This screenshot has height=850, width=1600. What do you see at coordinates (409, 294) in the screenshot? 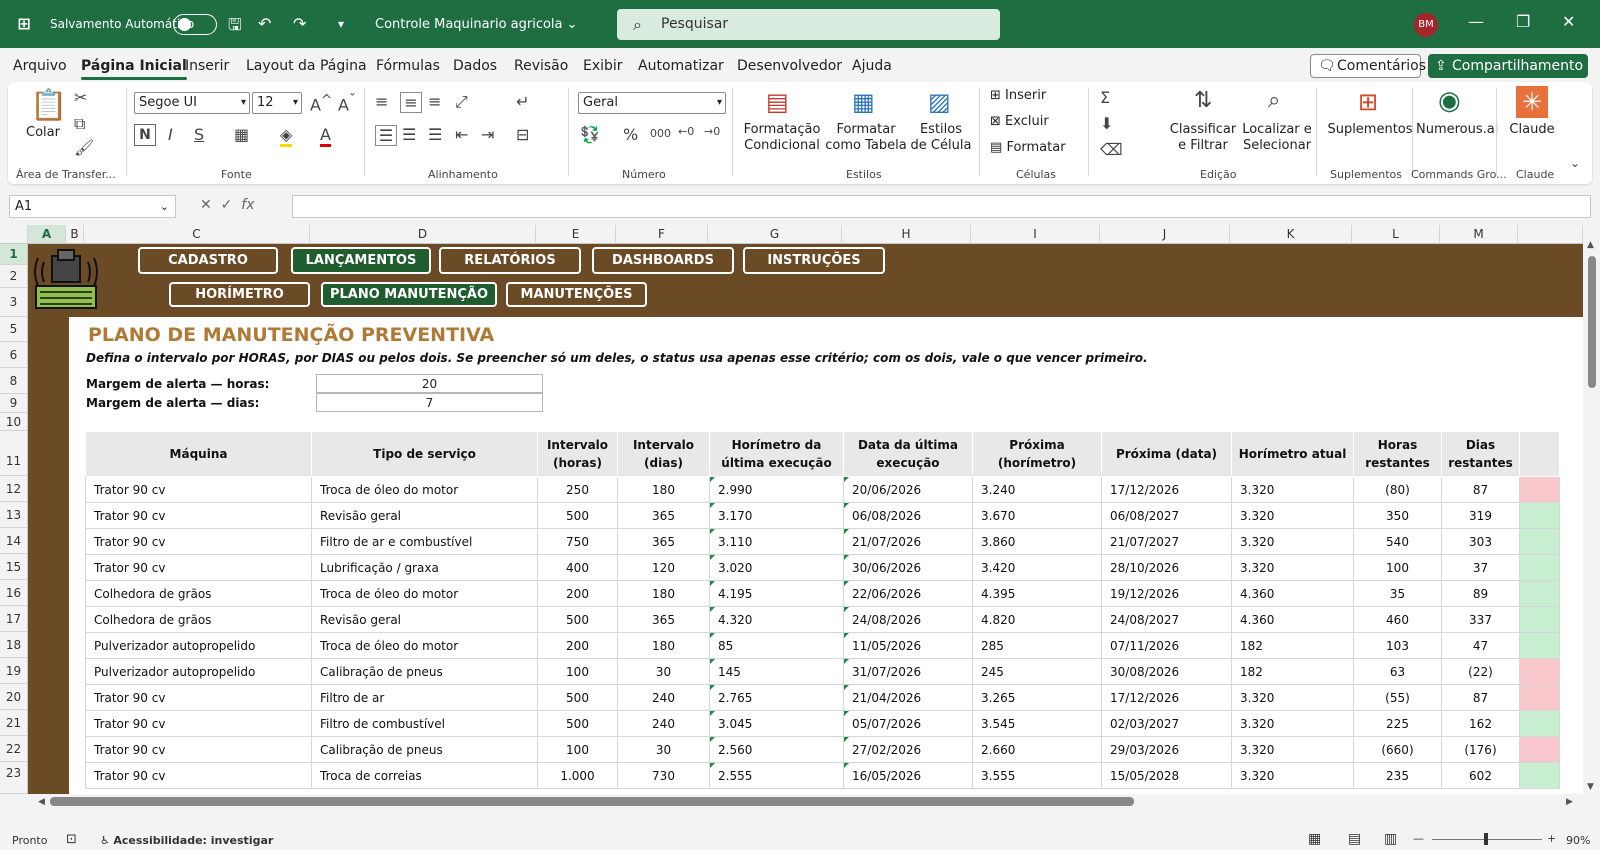
I see `nav-plano-manutencao-button: PLANO MANUTENÇÃO` at bounding box center [409, 294].